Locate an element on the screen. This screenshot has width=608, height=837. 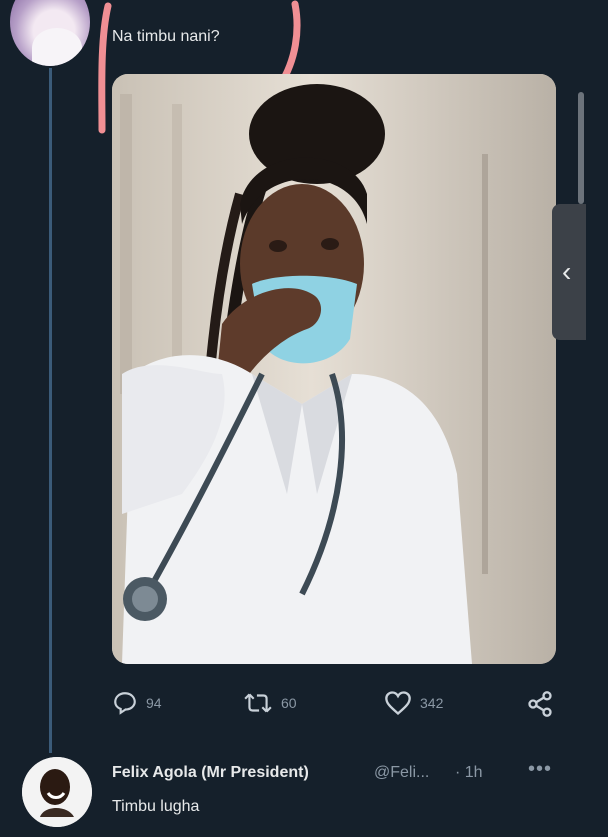
scroll-indicator is located at coordinates (581, 148).